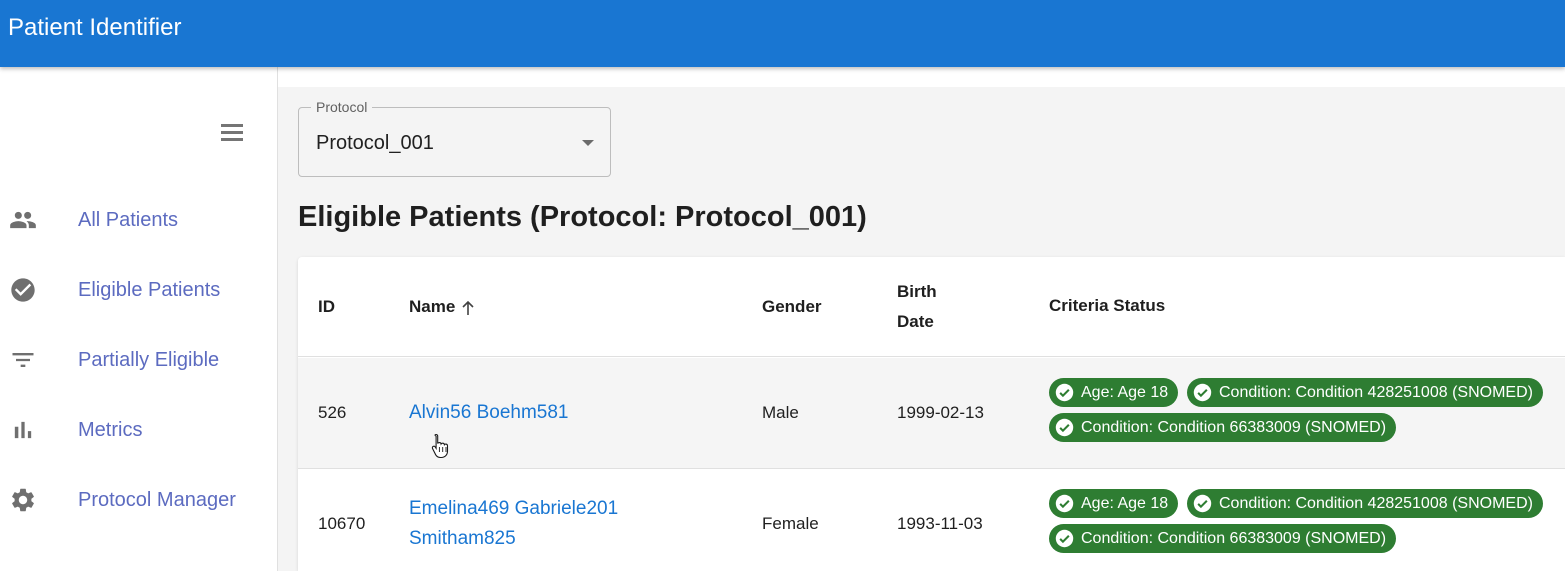 The image size is (1565, 571). I want to click on cell-birth-date: 1993-11-03, so click(940, 523).